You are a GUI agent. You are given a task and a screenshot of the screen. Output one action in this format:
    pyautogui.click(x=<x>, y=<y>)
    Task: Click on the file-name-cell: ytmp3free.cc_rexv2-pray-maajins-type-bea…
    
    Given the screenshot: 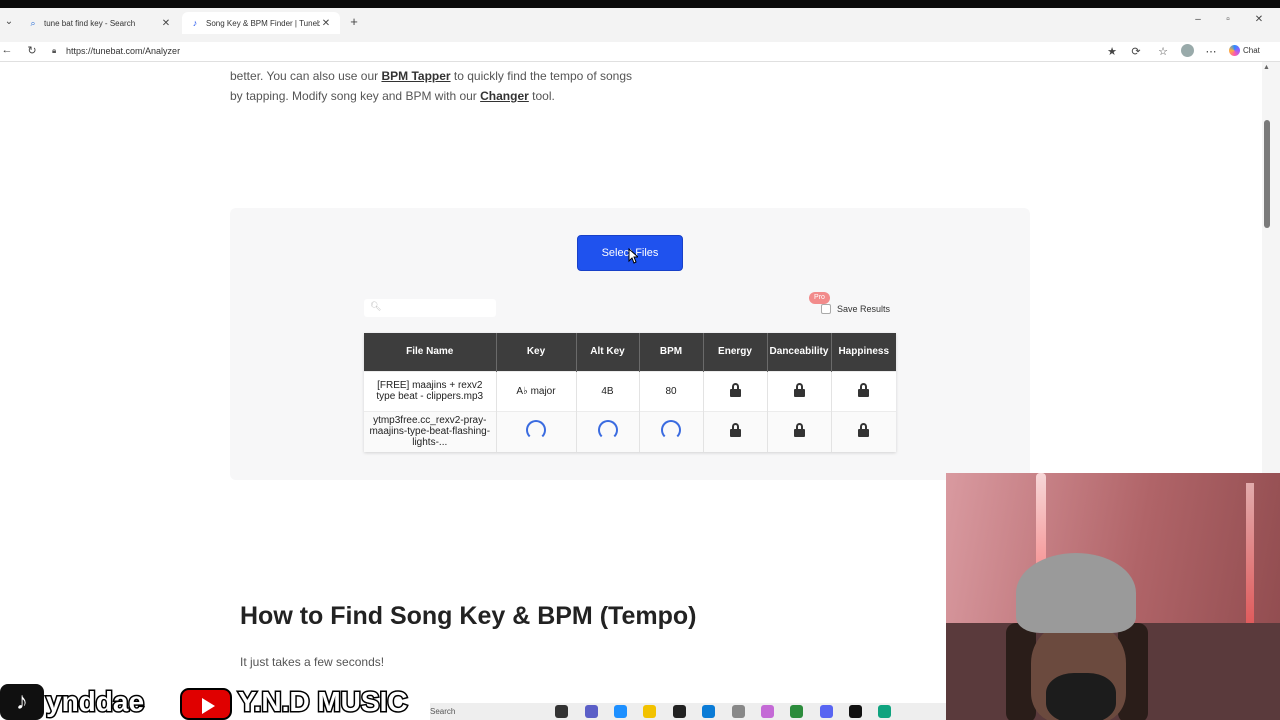 What is the action you would take?
    pyautogui.click(x=430, y=431)
    